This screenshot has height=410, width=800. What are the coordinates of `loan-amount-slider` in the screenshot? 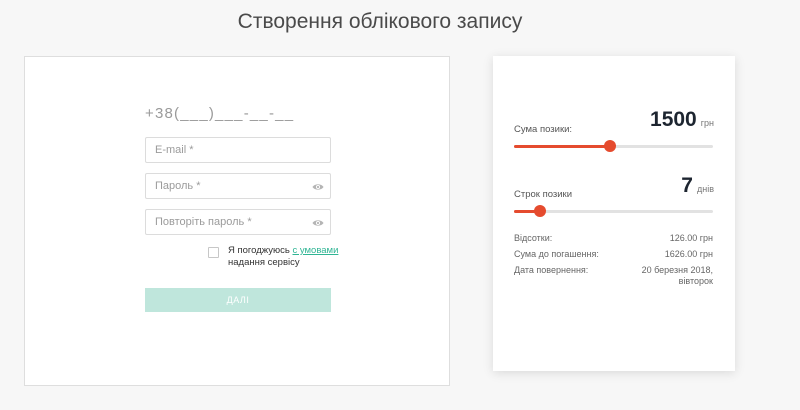 It's located at (613, 146).